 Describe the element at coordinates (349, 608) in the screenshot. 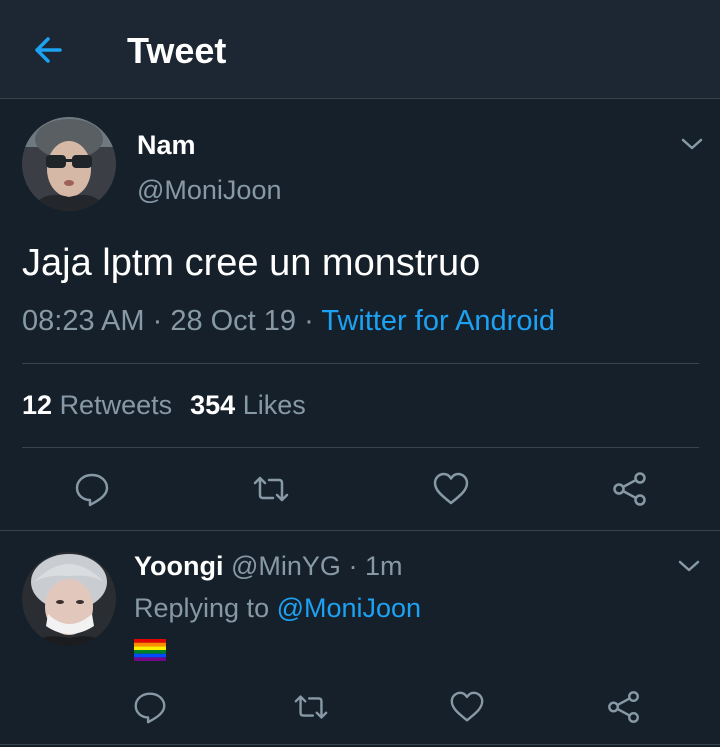

I see `mention-link: @MoniJoon` at that location.